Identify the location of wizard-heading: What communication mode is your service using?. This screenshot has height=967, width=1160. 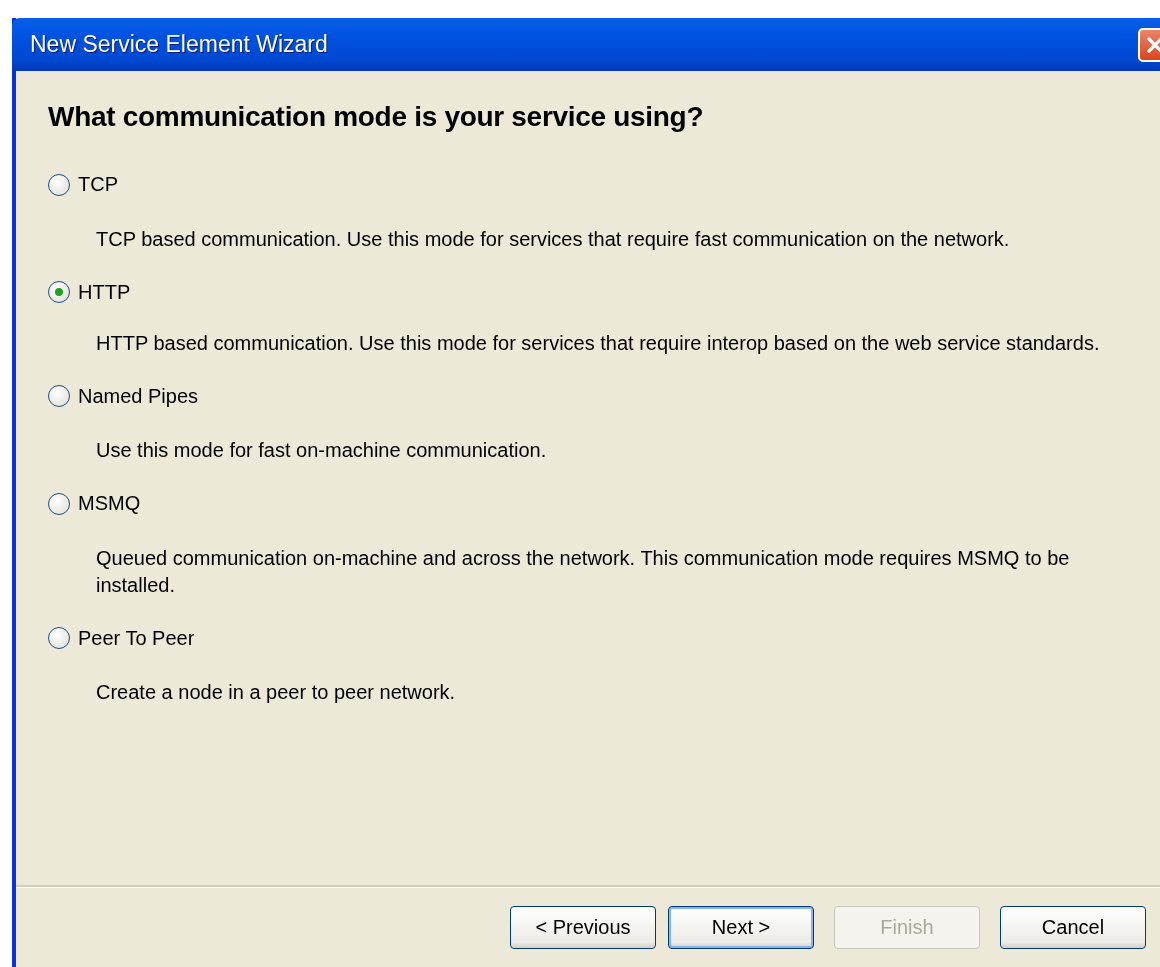
(376, 117).